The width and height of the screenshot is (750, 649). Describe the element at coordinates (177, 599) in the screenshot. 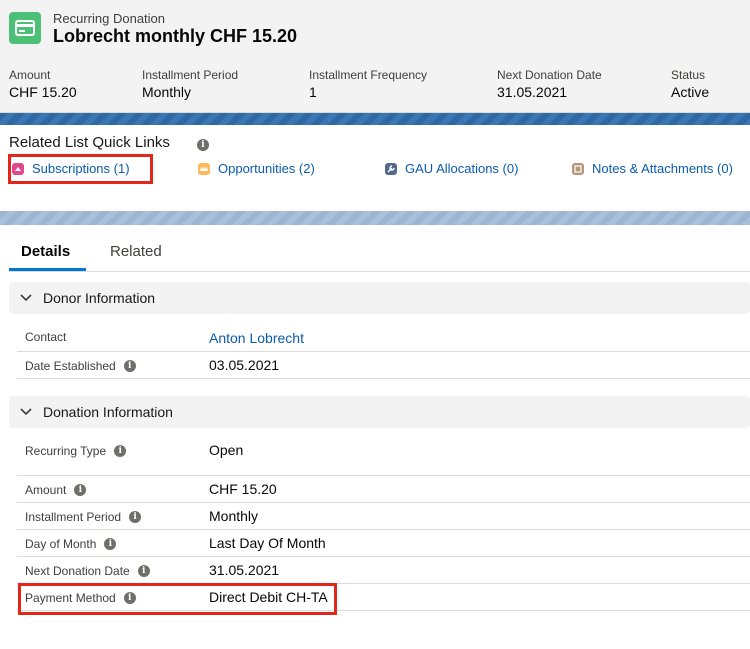

I see `annotation-highlight-payment-method` at that location.